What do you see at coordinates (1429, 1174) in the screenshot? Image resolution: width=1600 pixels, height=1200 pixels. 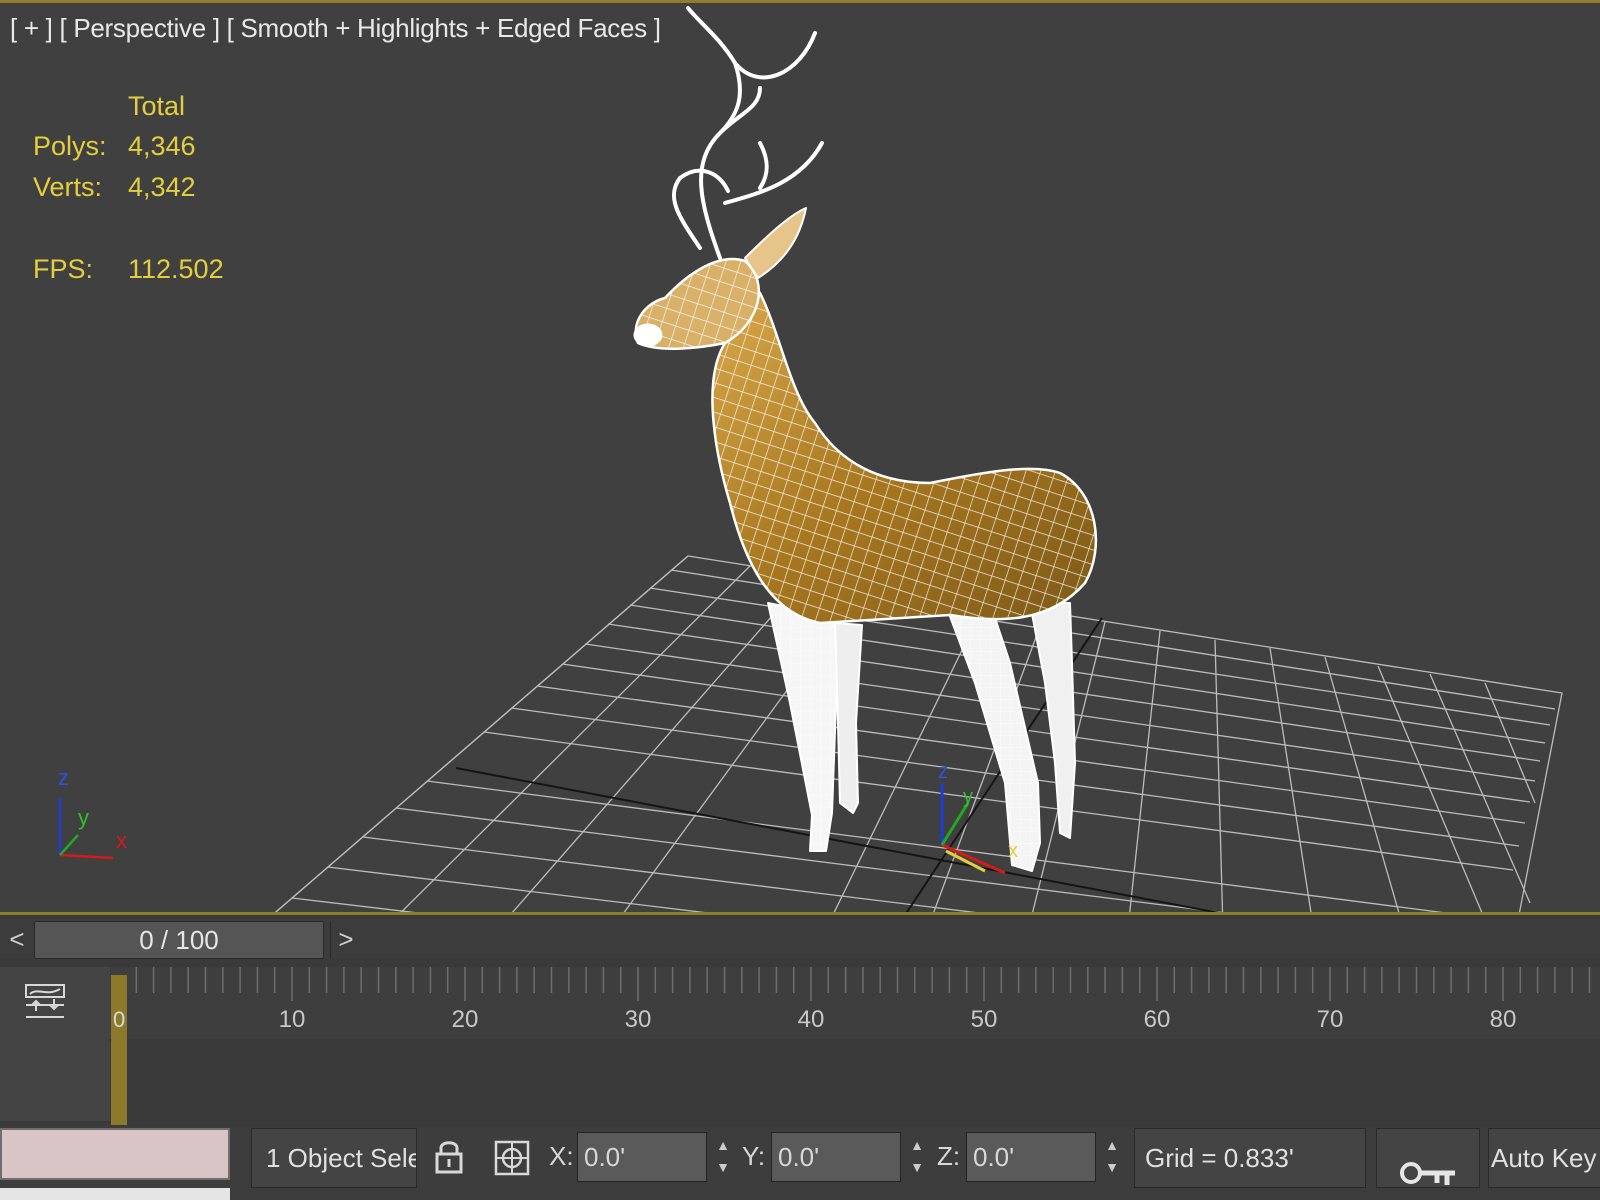 I see `key-icon` at bounding box center [1429, 1174].